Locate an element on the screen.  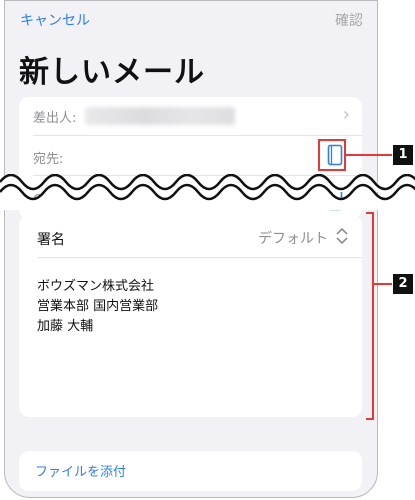
callout-highlight-box is located at coordinates (332, 155).